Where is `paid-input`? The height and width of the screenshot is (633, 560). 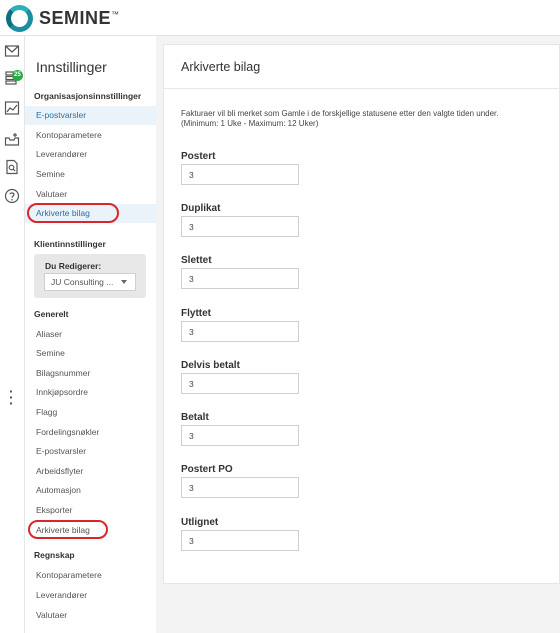 paid-input is located at coordinates (240, 435).